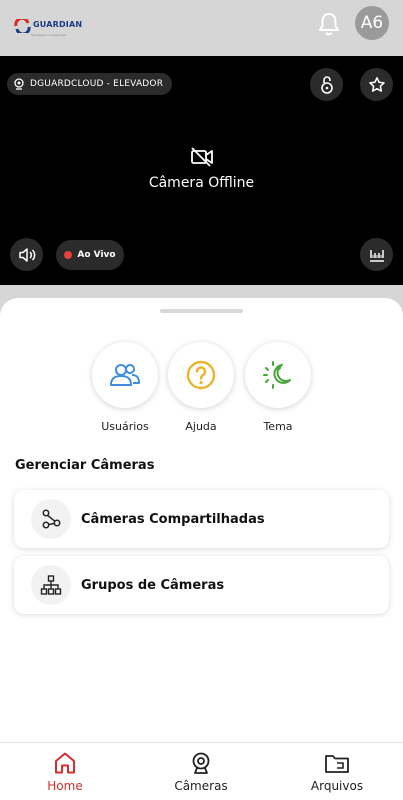 The width and height of the screenshot is (403, 800). What do you see at coordinates (372, 23) in the screenshot?
I see `avatar: A6` at bounding box center [372, 23].